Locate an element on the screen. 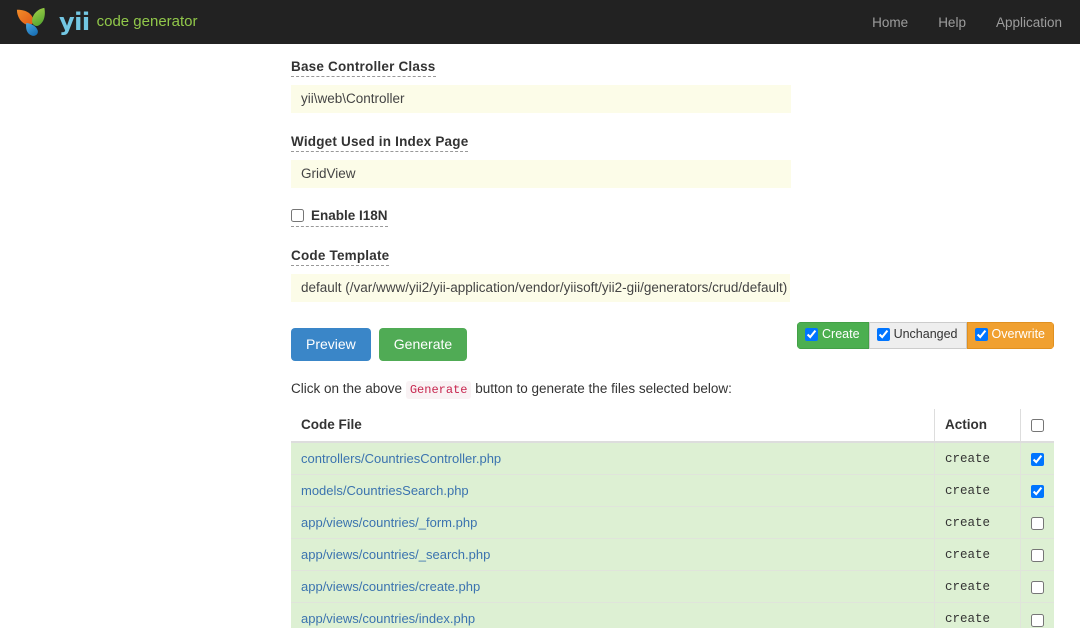 This screenshot has height=628, width=1080. code-file-link: models/CountriesSearch.php is located at coordinates (385, 490).